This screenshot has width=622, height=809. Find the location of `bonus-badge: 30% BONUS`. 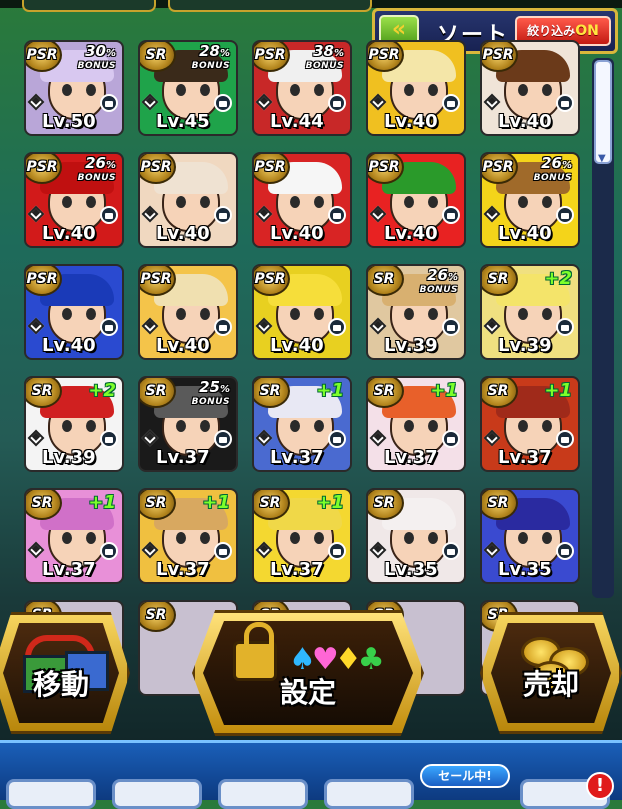

bonus-badge: 30% BONUS is located at coordinates (96, 57).